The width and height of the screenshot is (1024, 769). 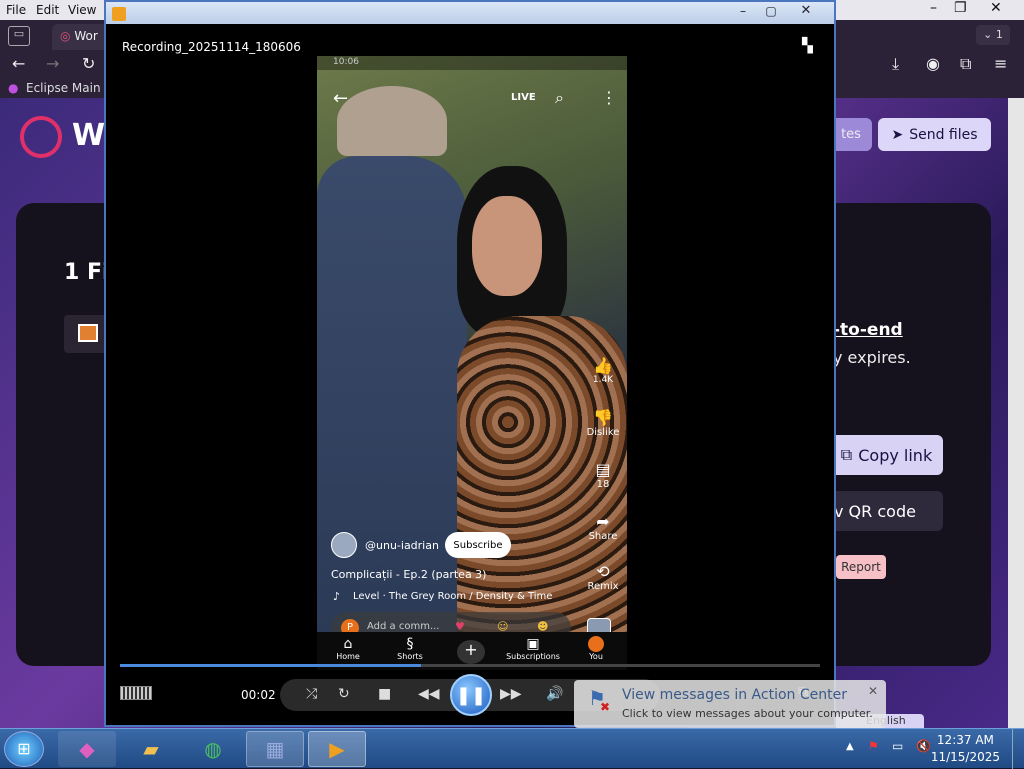 I want to click on tab-count: 1, so click(x=999, y=34).